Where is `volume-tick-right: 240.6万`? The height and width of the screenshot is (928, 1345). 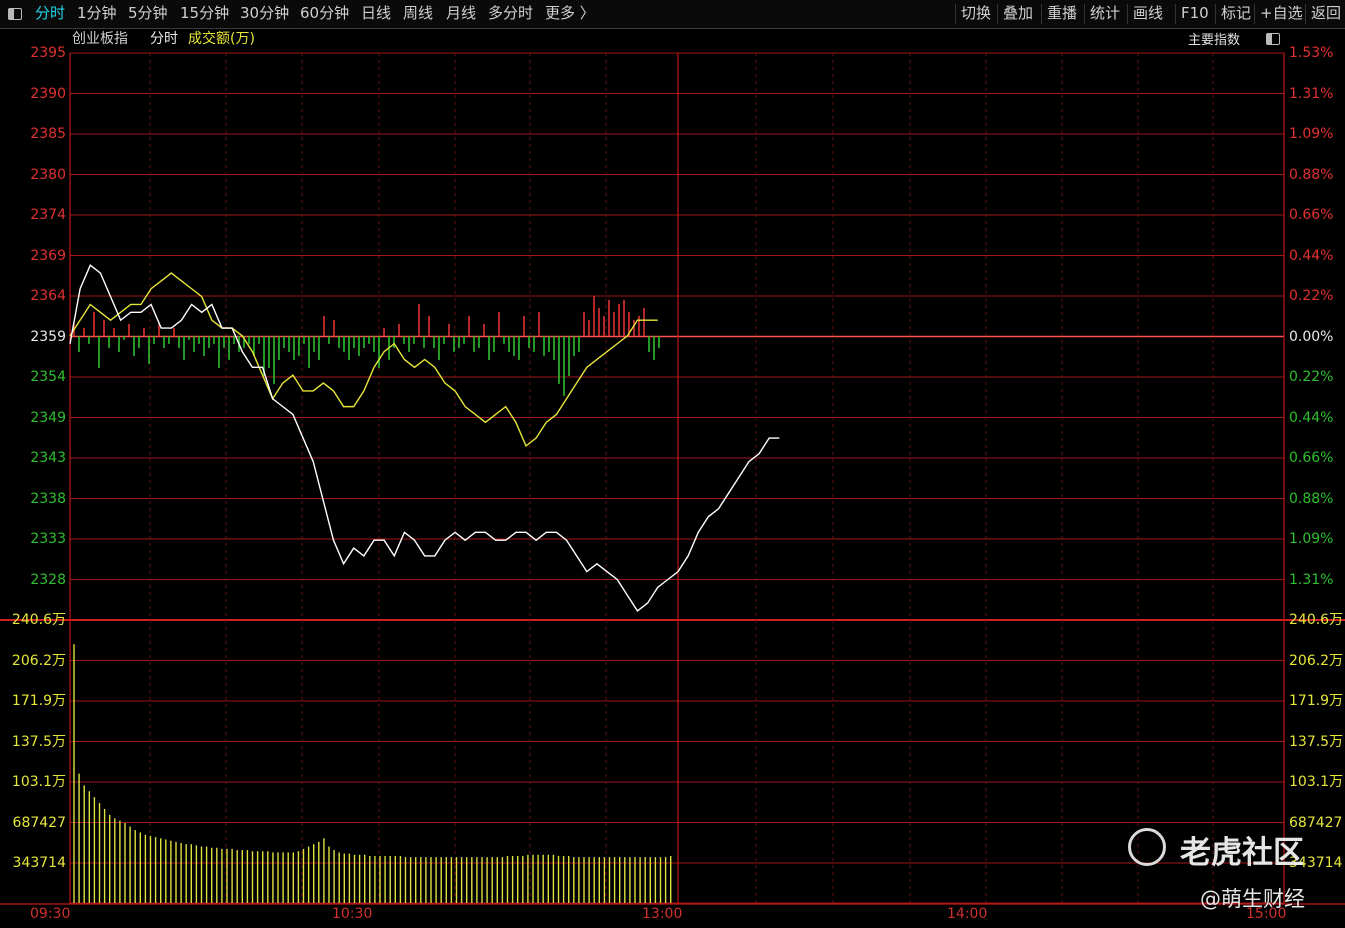 volume-tick-right: 240.6万 is located at coordinates (1316, 620).